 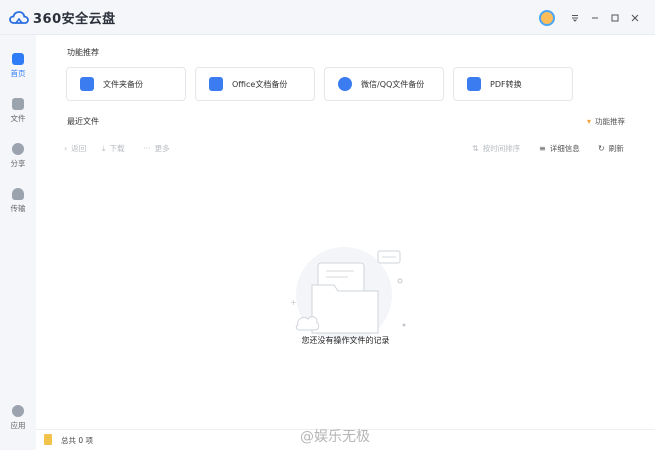 I want to click on chat-backup-icon, so click(x=345, y=84).